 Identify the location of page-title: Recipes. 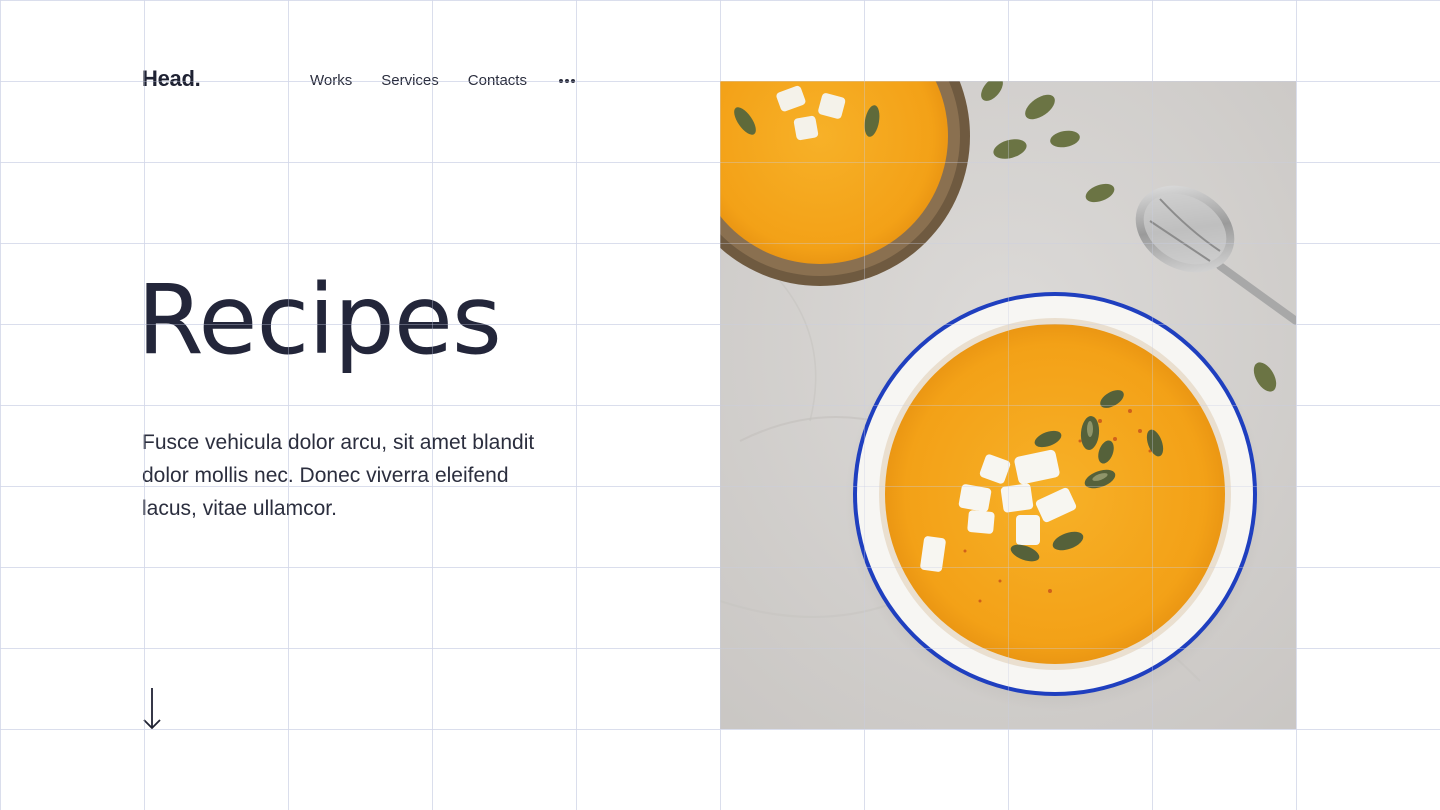
(319, 320).